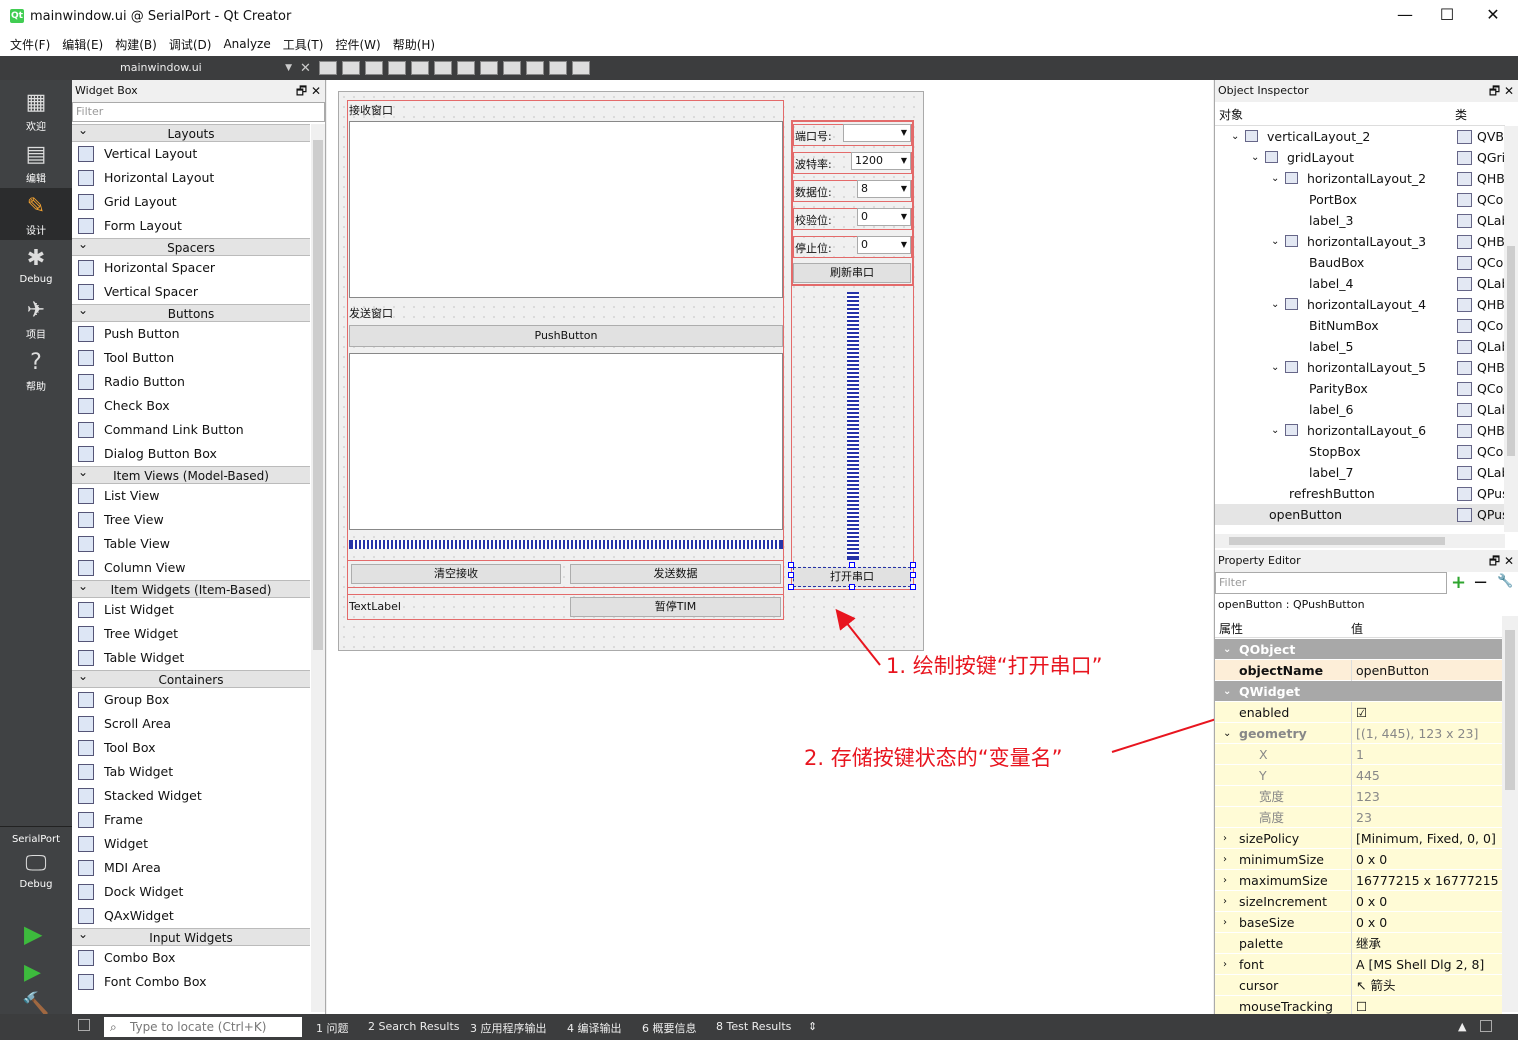  What do you see at coordinates (191, 587) in the screenshot?
I see `widget-category: Item Widgets (Item-Based)` at bounding box center [191, 587].